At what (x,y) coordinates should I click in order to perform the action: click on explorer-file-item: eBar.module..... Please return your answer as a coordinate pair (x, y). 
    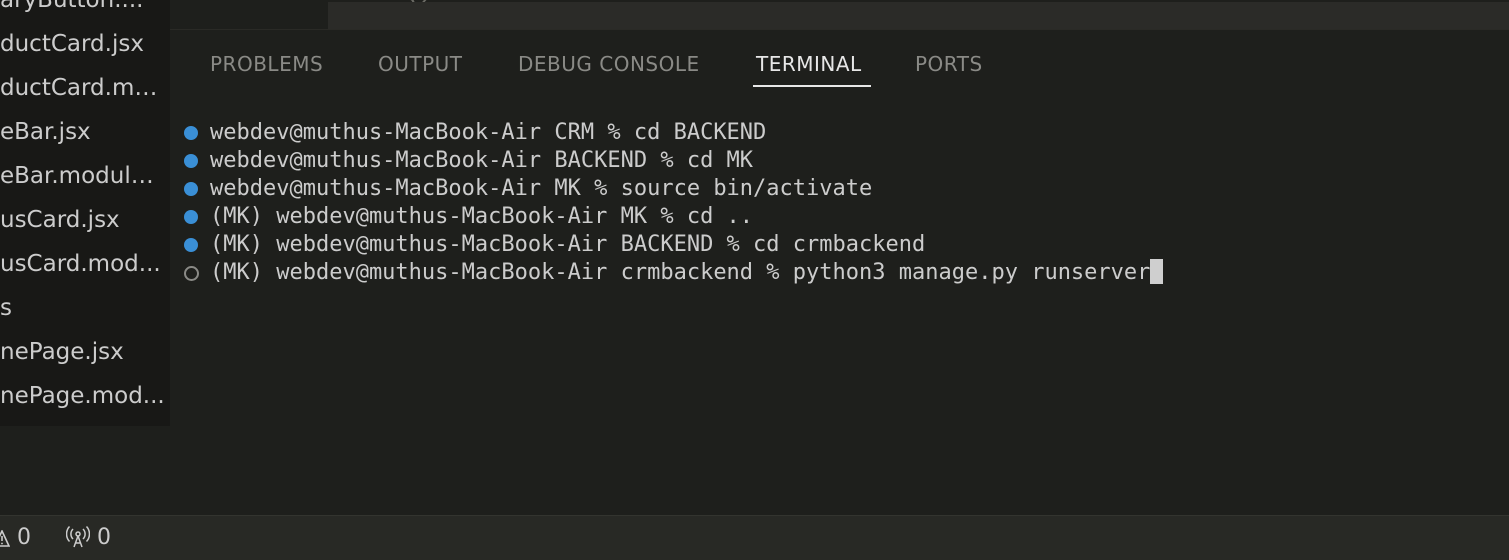
    Looking at the image, I should click on (85, 176).